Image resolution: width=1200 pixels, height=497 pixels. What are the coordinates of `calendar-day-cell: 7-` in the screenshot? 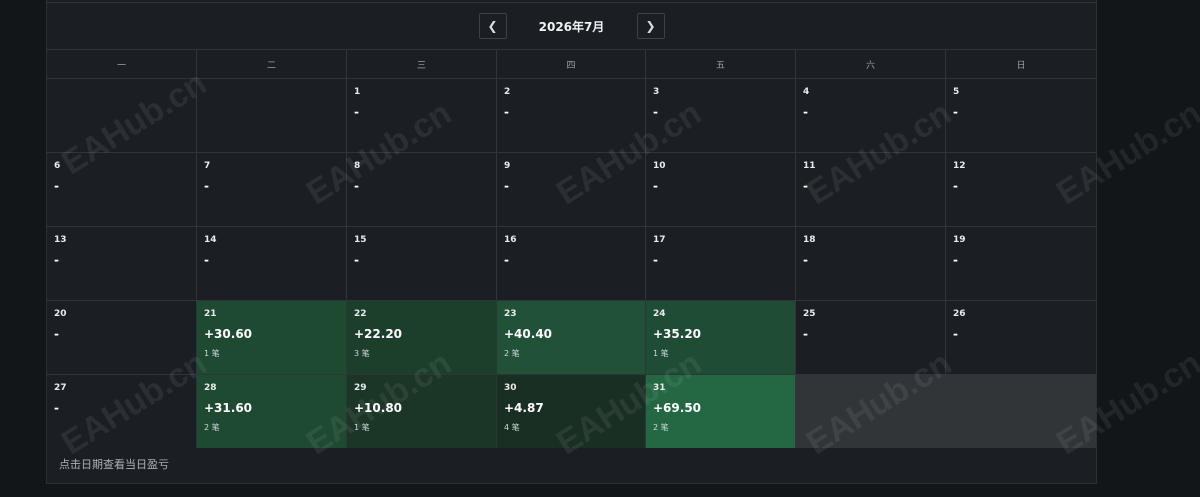 It's located at (272, 189).